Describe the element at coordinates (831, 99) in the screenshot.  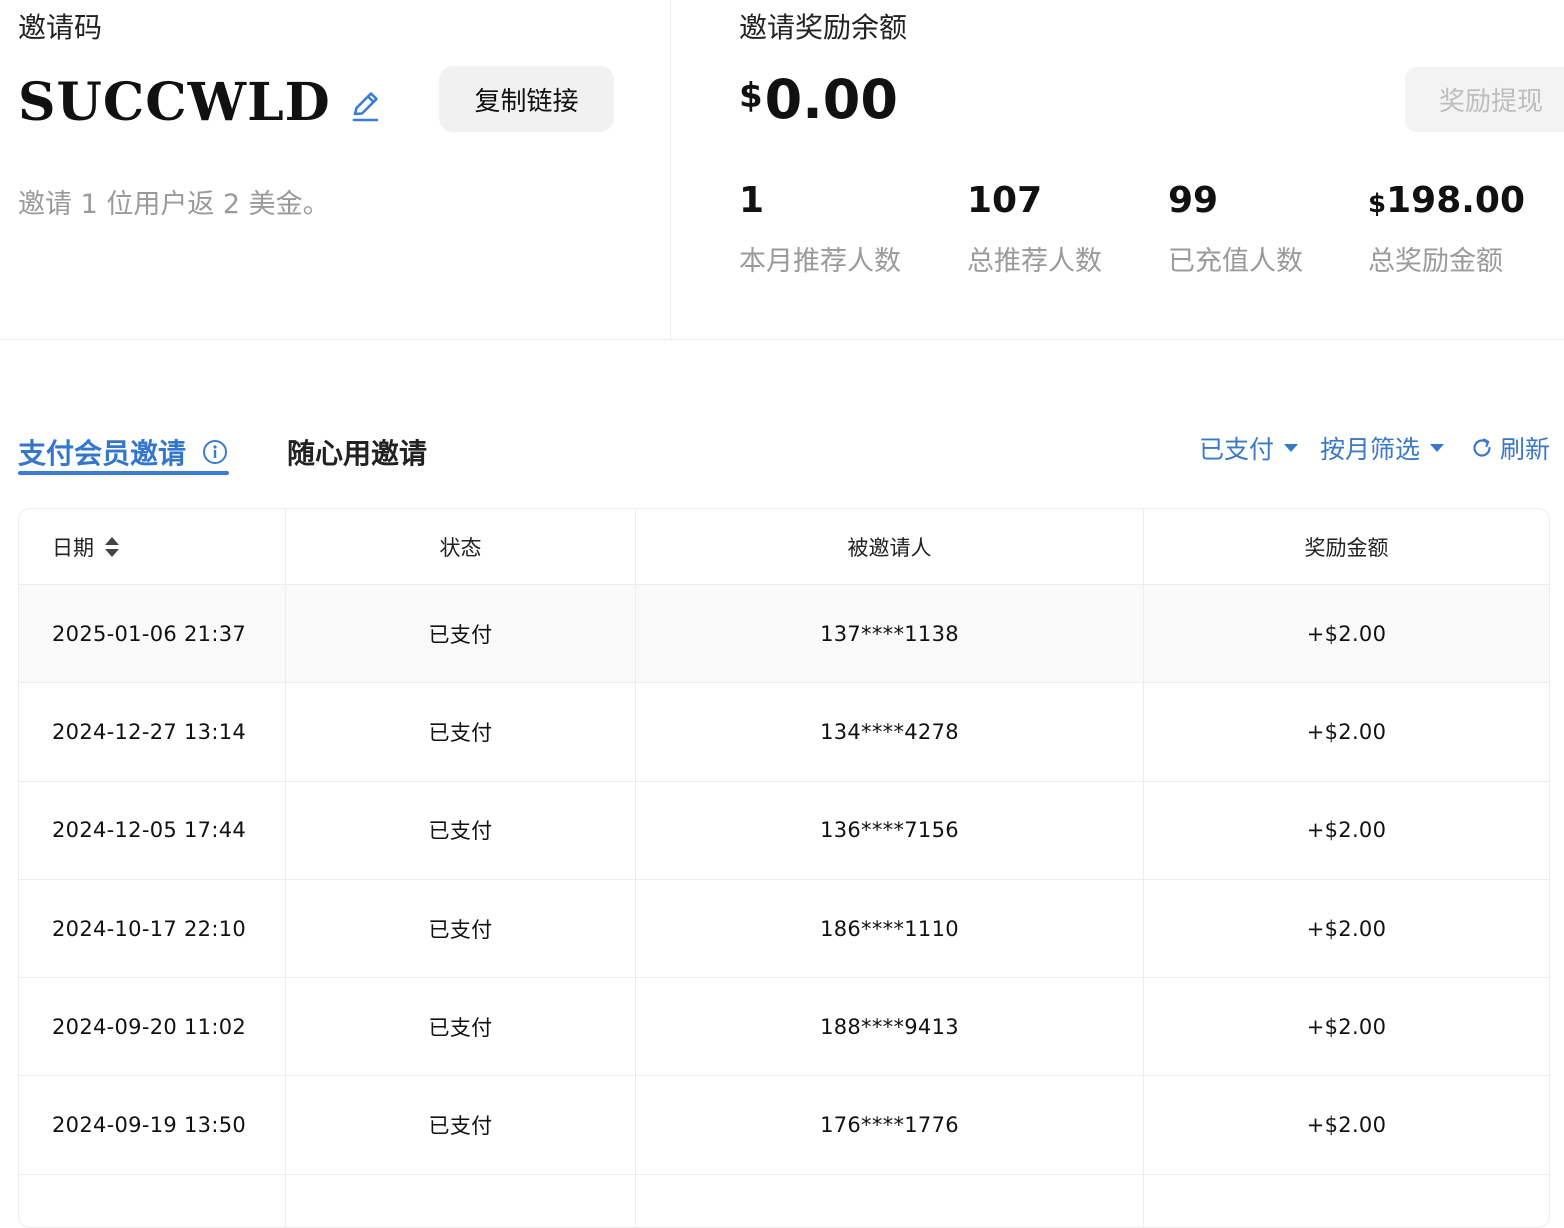
I see `balance-value: 0.00` at that location.